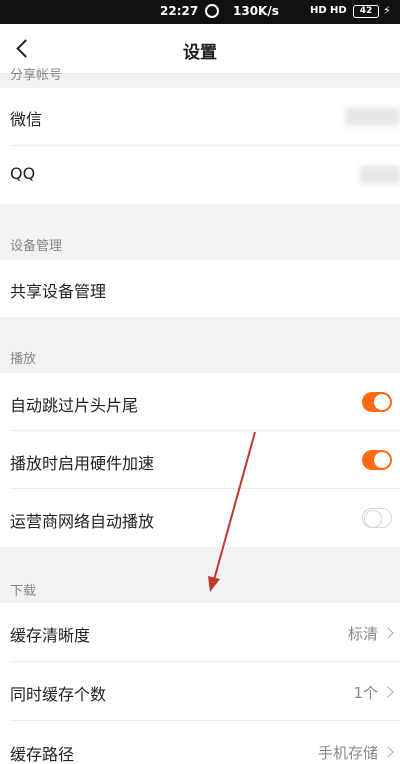 Image resolution: width=400 pixels, height=764 pixels. What do you see at coordinates (58, 694) in the screenshot?
I see `row-label: 同时缓存个数` at bounding box center [58, 694].